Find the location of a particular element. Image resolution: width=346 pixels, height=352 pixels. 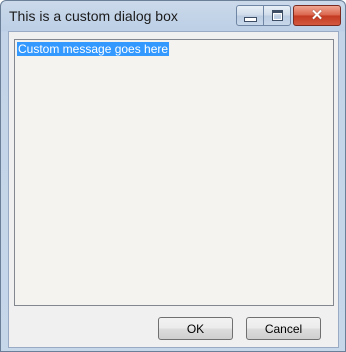

window-title: This is a custom dialog box is located at coordinates (93, 16).